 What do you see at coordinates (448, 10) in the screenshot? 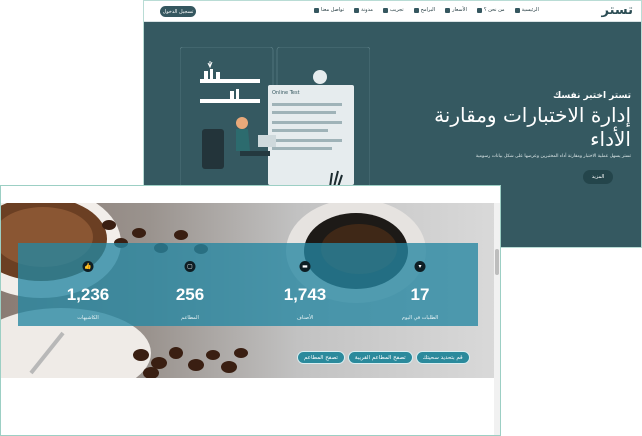
I see `tag-icon` at bounding box center [448, 10].